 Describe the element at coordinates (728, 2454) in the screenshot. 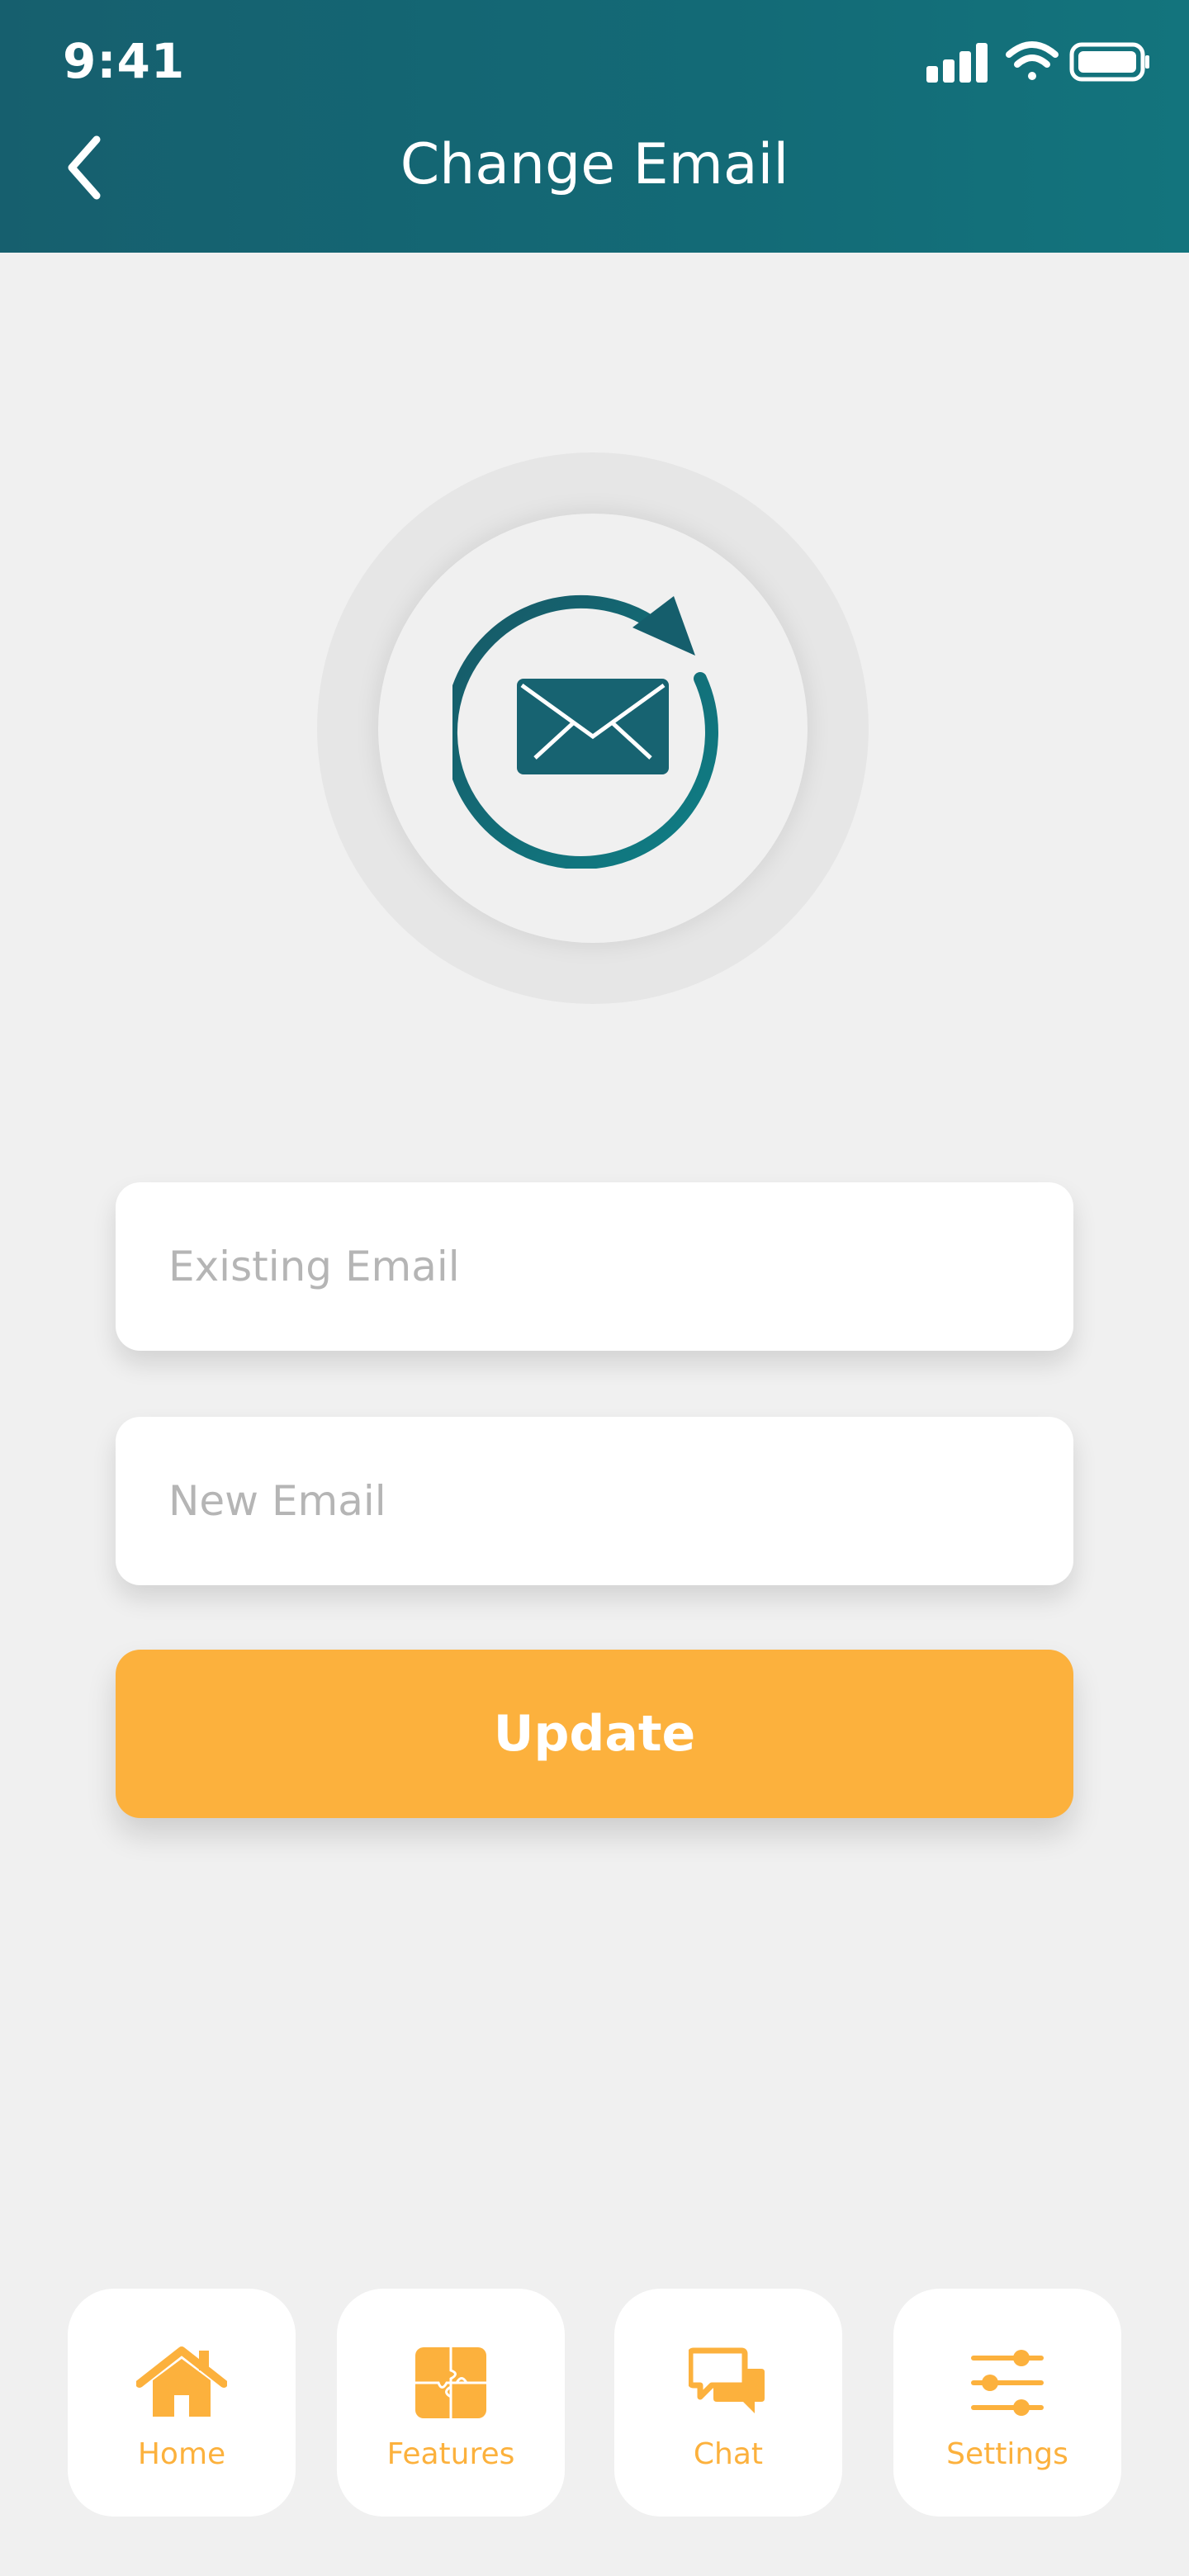

I see `nav-label-chat: Chat` at that location.